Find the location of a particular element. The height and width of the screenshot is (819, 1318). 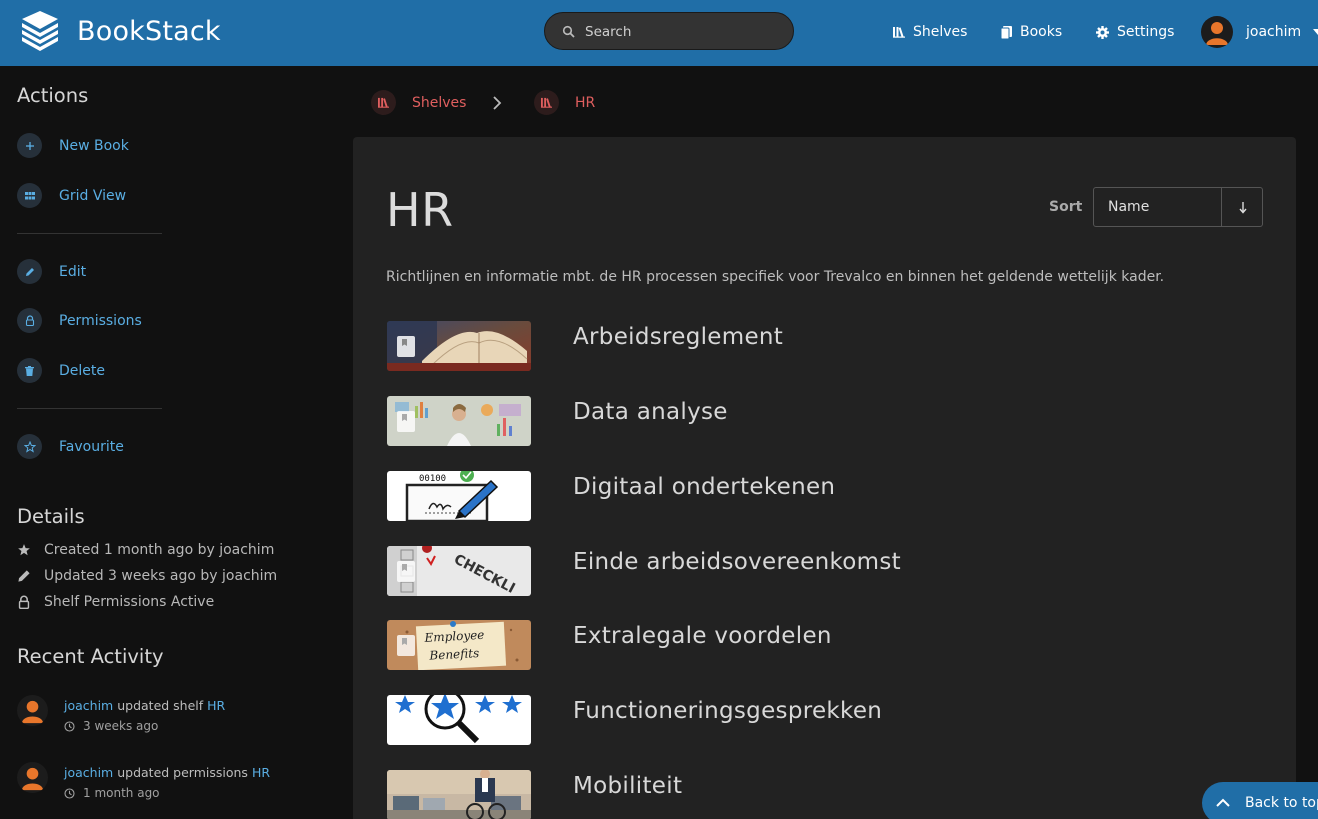

nav-settings-label: Settings is located at coordinates (1146, 32).